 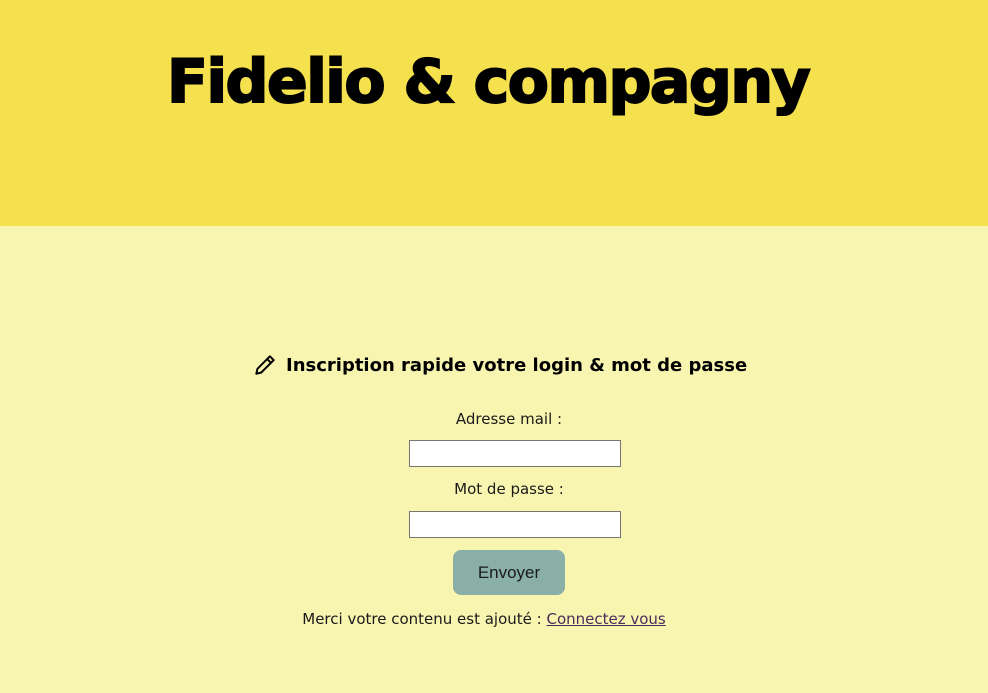 What do you see at coordinates (509, 419) in the screenshot?
I see `email-label: Adresse mail :` at bounding box center [509, 419].